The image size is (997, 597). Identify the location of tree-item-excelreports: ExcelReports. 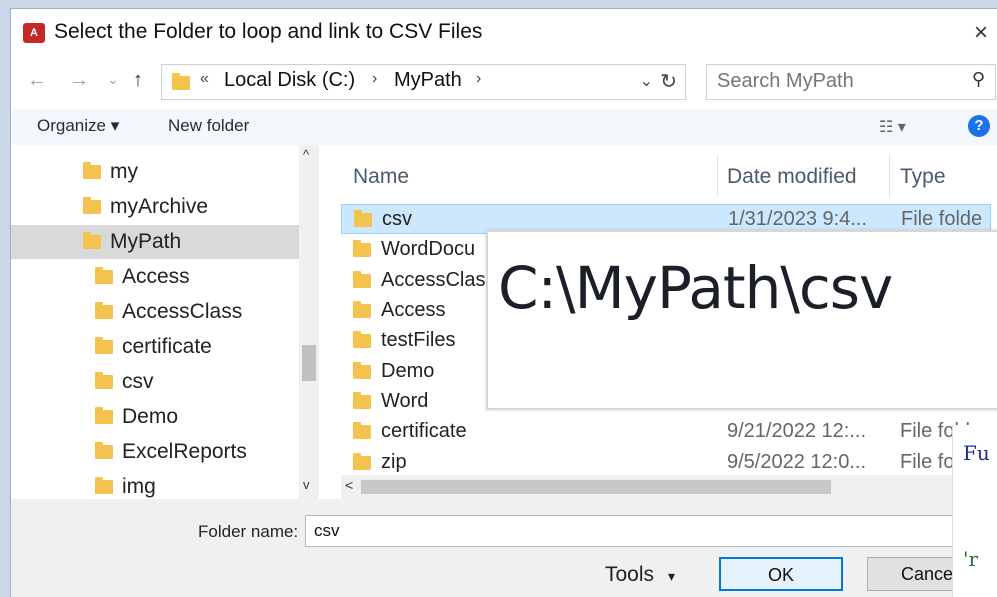
(155, 452).